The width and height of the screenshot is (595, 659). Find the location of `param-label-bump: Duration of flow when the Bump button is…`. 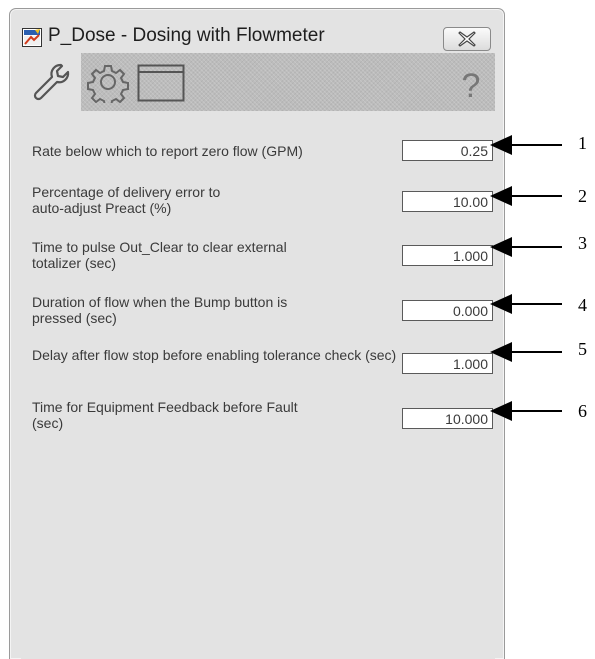

param-label-bump: Duration of flow when the Bump button is… is located at coordinates (160, 310).